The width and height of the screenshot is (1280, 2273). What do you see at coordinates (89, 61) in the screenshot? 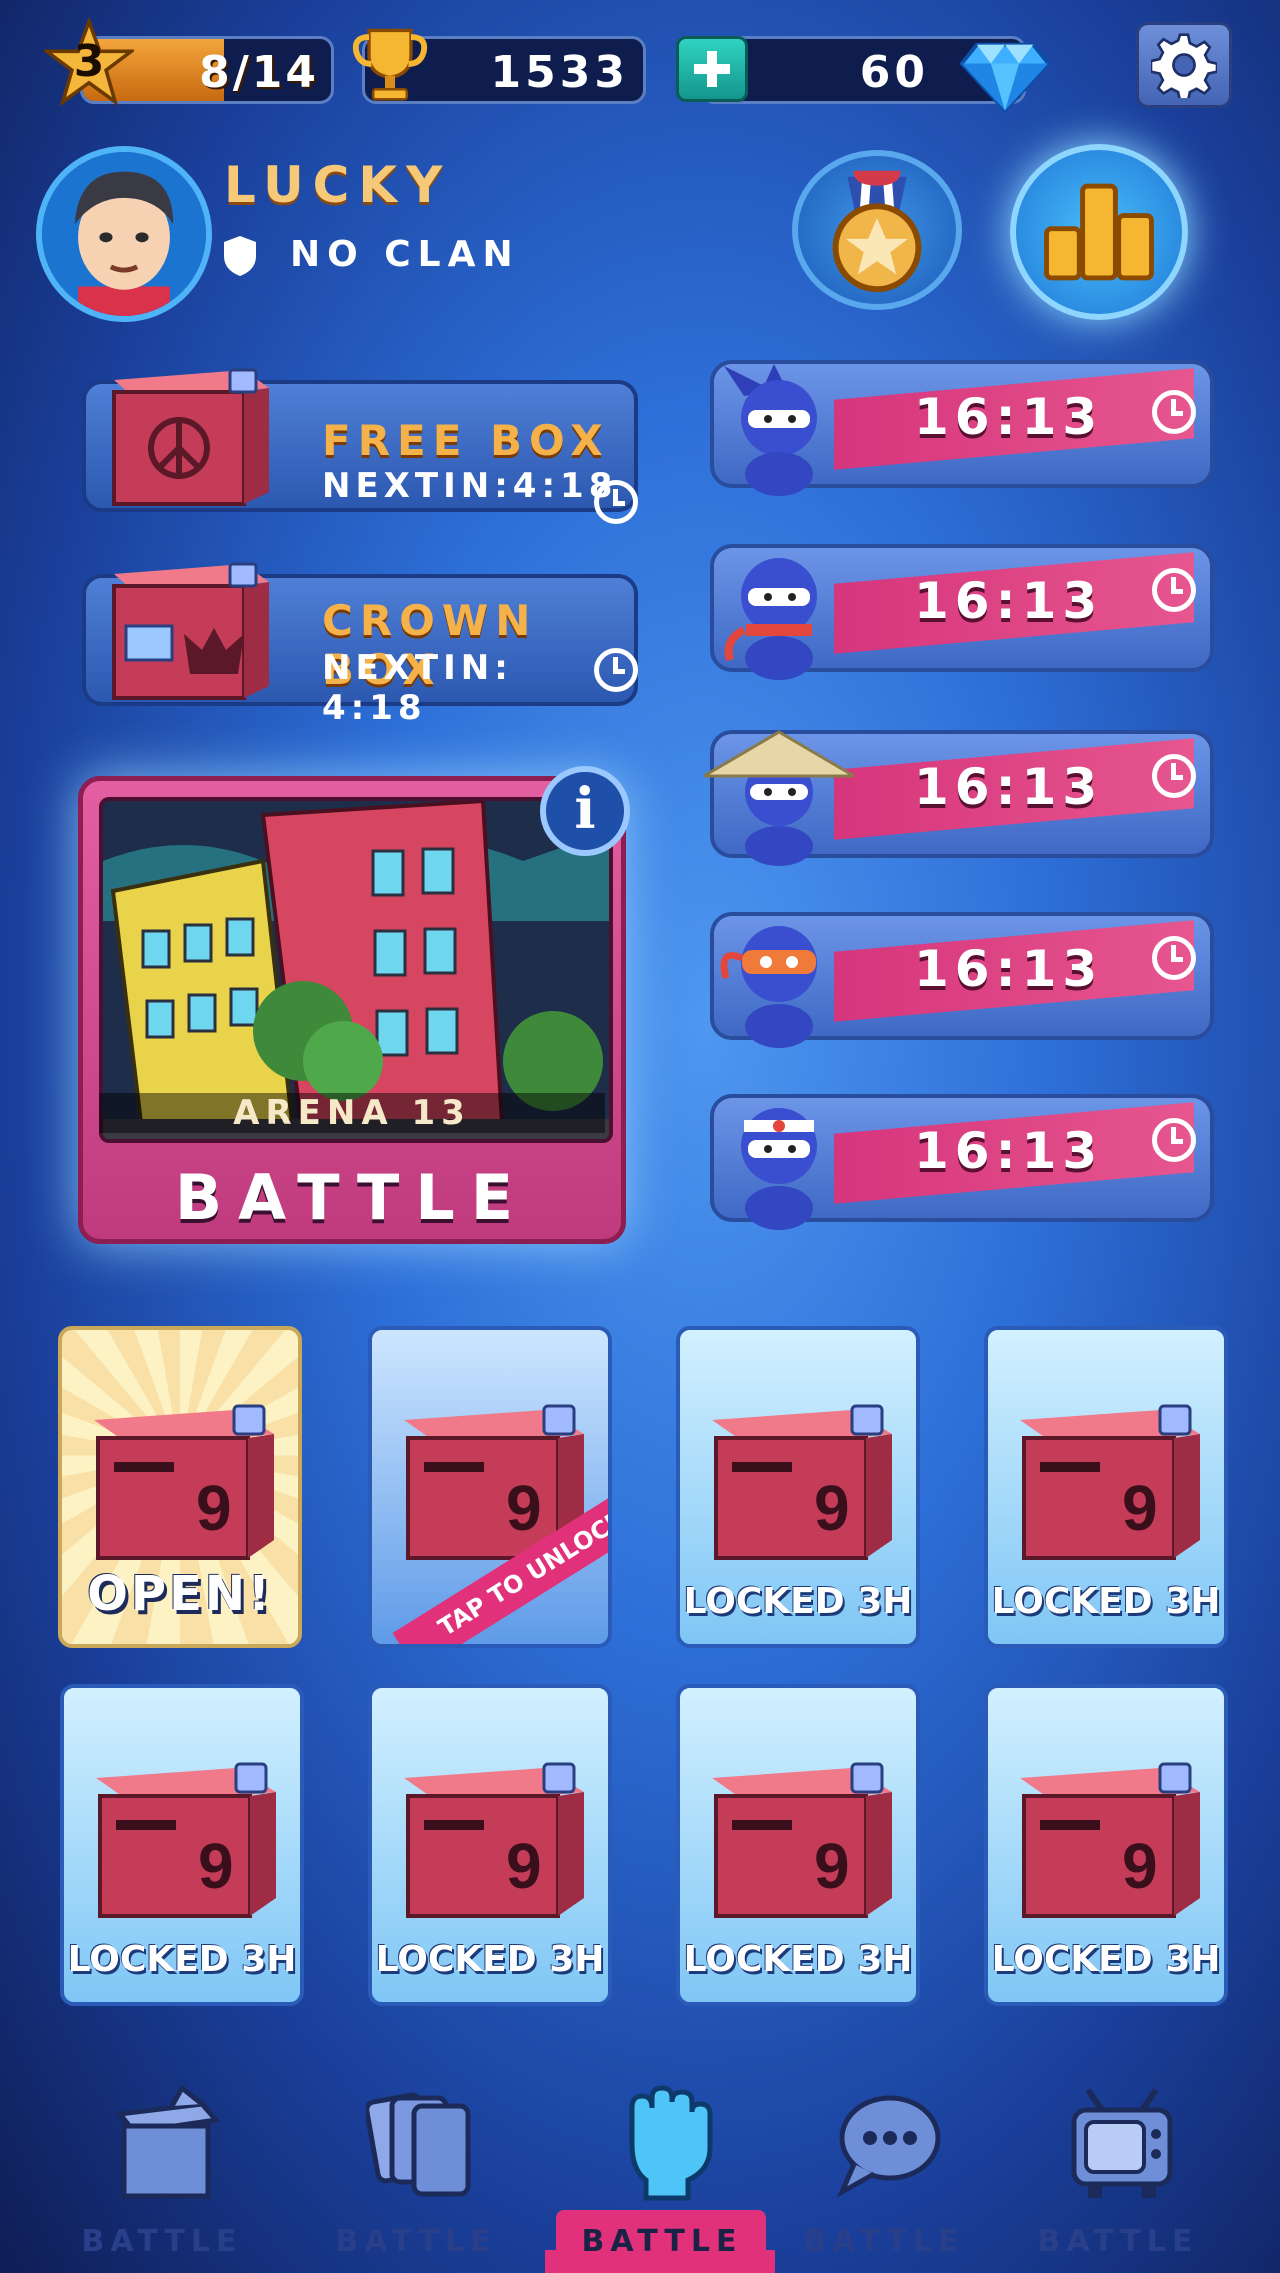
I see `level-number: 3` at bounding box center [89, 61].